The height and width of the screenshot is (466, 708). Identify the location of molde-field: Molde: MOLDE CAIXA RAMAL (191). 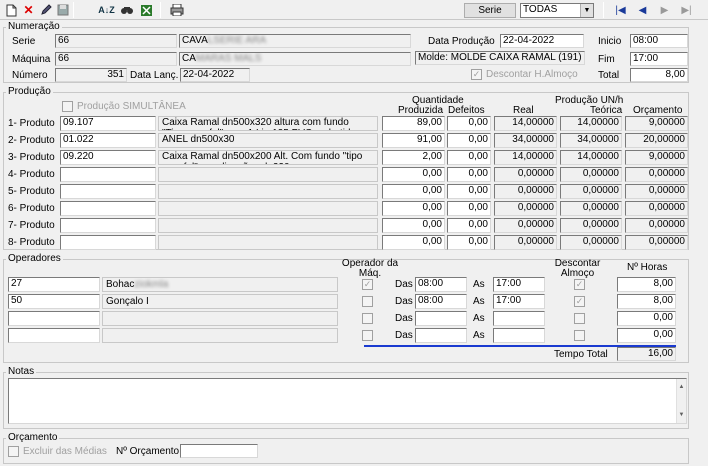
(500, 58).